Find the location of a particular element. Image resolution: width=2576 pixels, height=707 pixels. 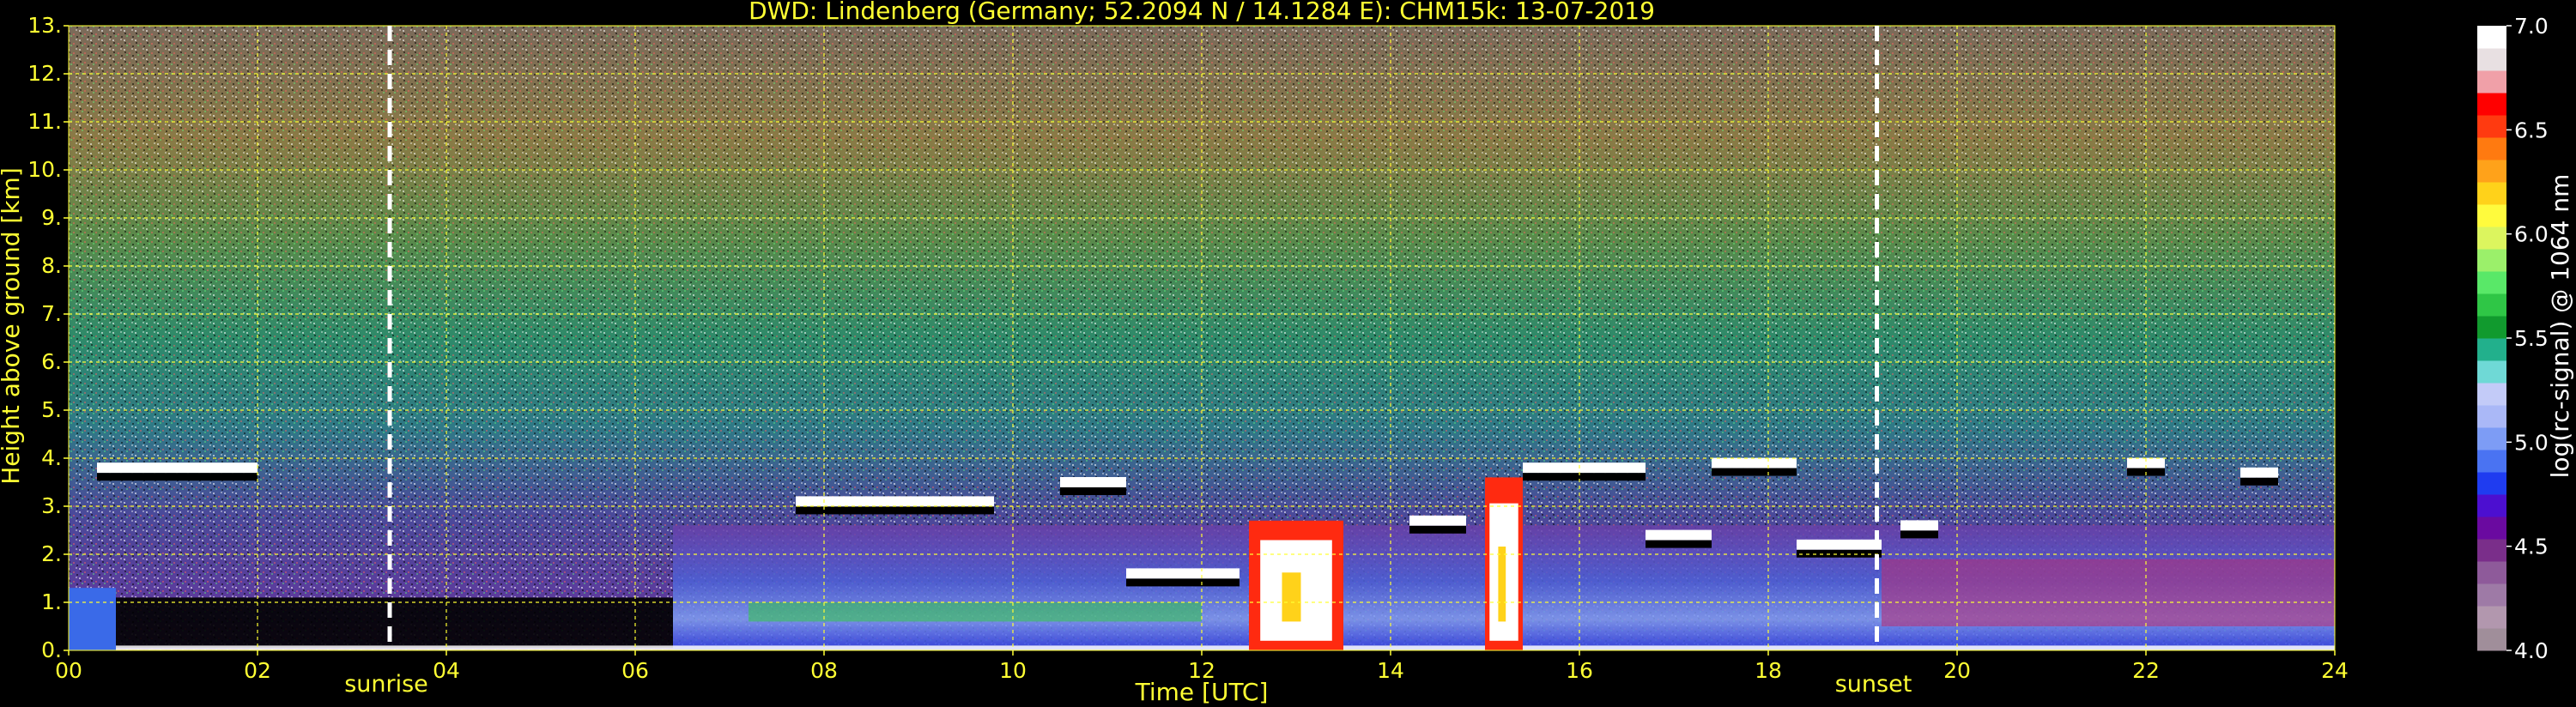

x-axis-label: Time [UTC] is located at coordinates (1202, 692).